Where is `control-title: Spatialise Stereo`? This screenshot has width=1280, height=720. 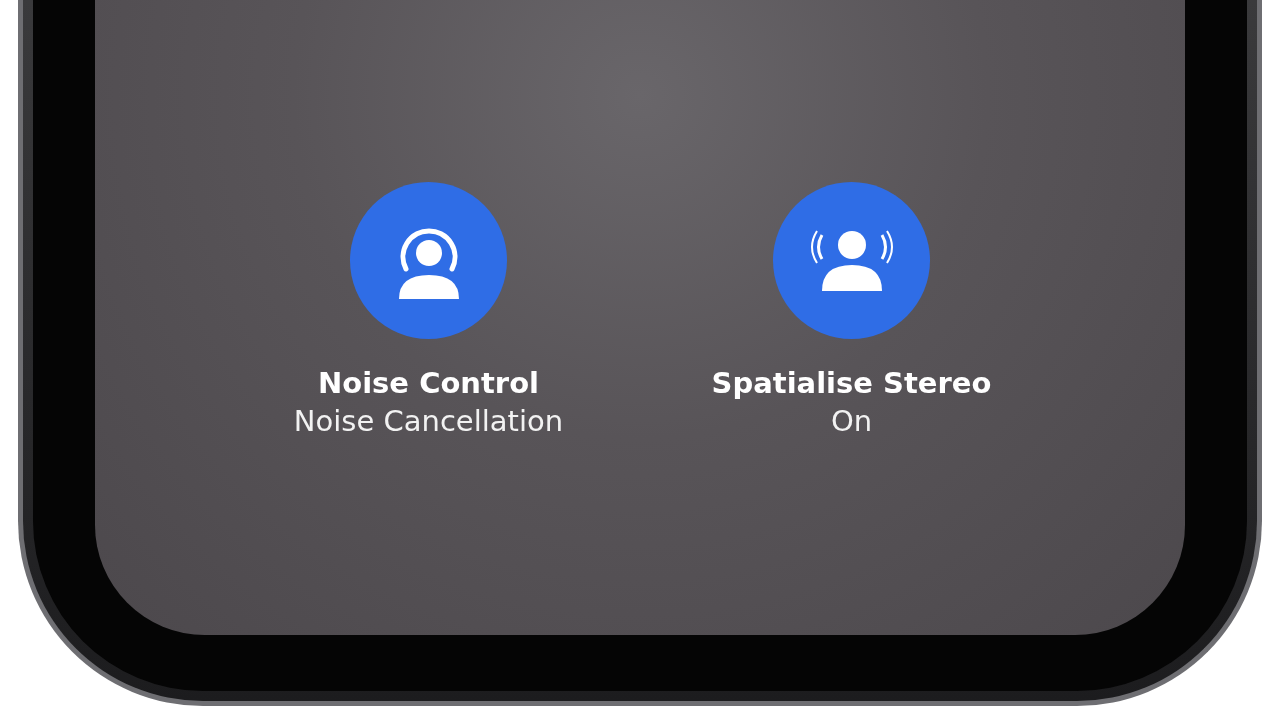 control-title: Spatialise Stereo is located at coordinates (851, 383).